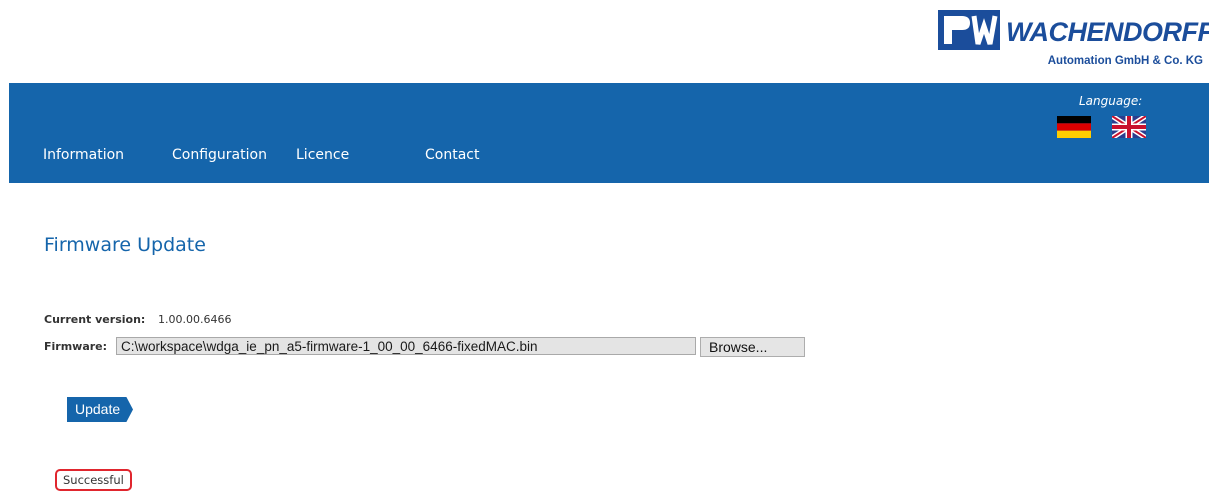 The width and height of the screenshot is (1209, 492). What do you see at coordinates (1129, 127) in the screenshot?
I see `uk-flag-icon` at bounding box center [1129, 127].